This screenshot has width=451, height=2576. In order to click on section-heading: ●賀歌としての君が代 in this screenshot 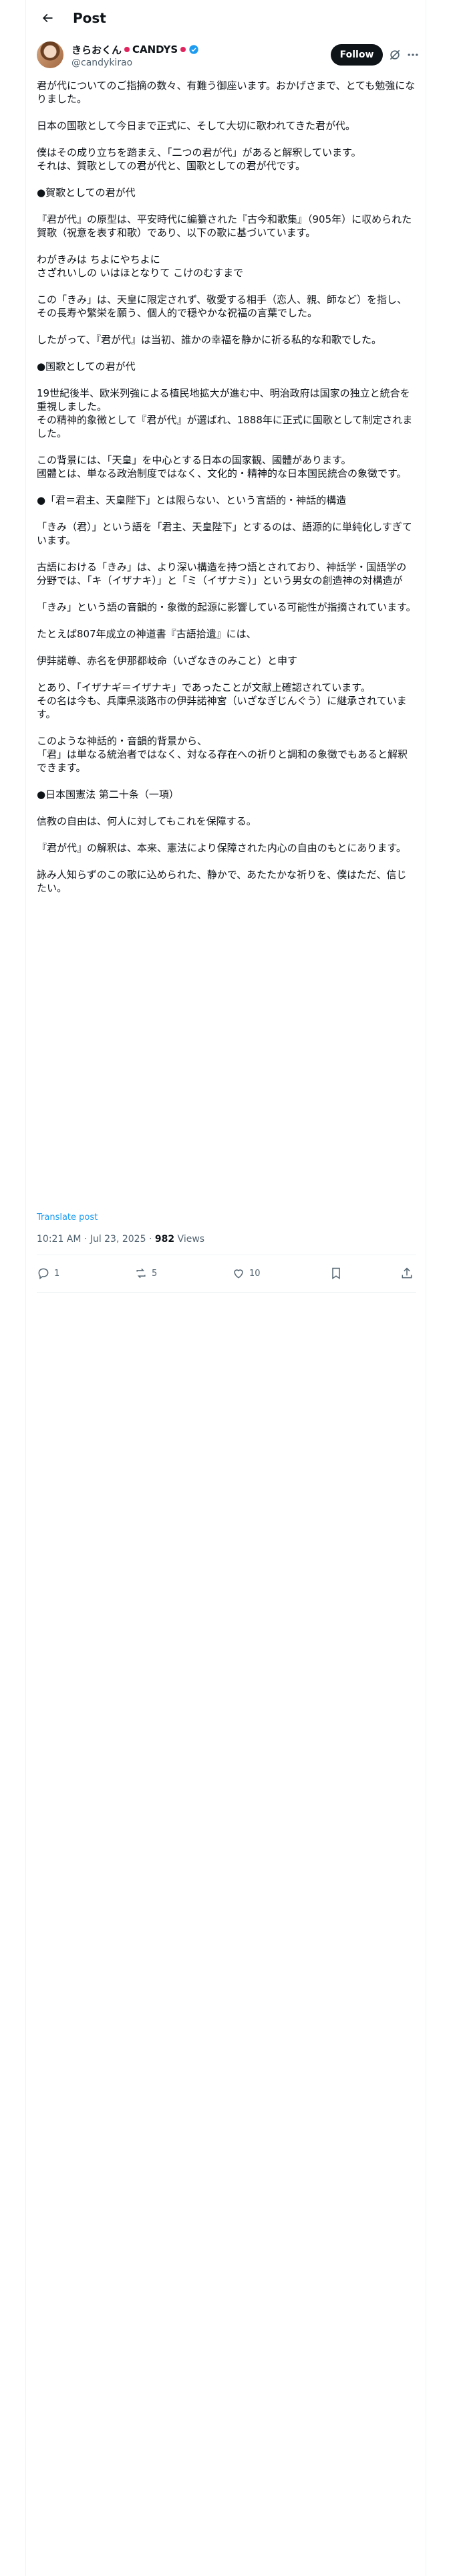, I will do `click(86, 193)`.